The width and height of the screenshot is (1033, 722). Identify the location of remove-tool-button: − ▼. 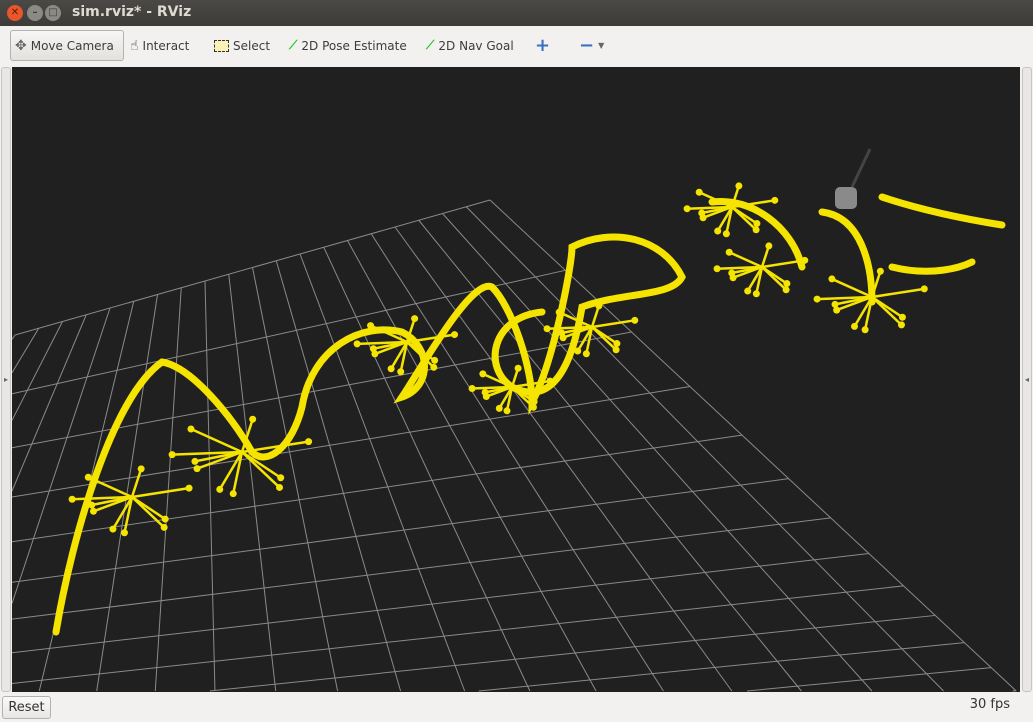
(591, 45).